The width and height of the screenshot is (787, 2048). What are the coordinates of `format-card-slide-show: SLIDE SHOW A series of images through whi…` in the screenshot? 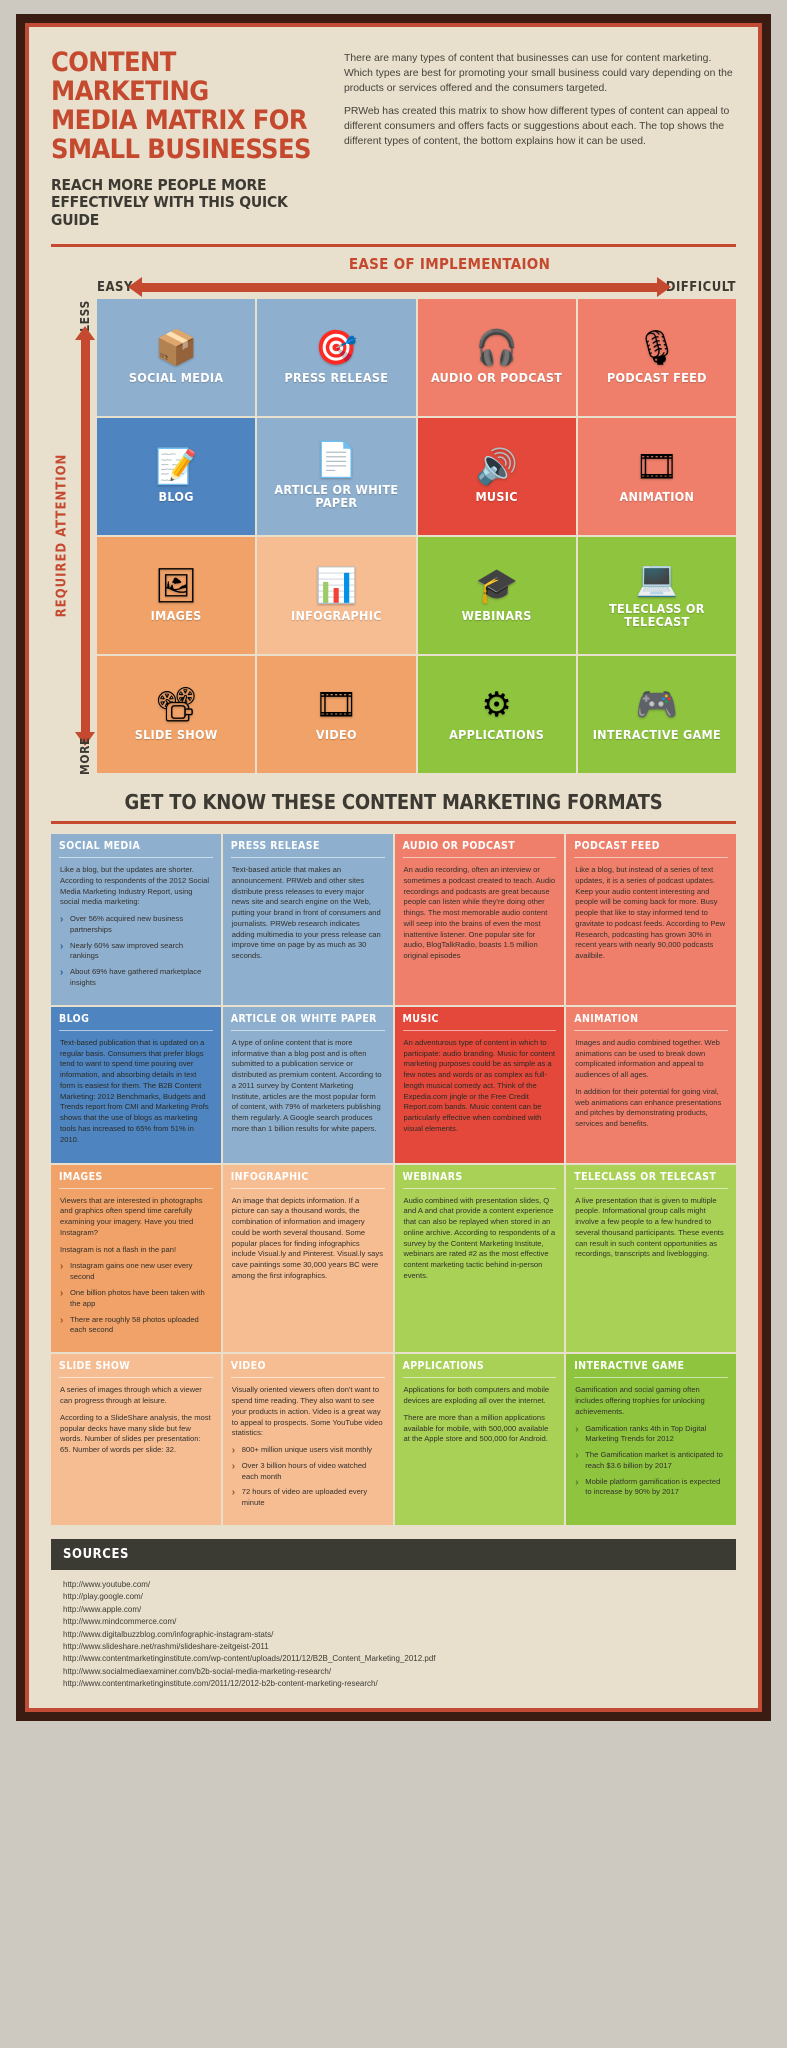 It's located at (136, 1439).